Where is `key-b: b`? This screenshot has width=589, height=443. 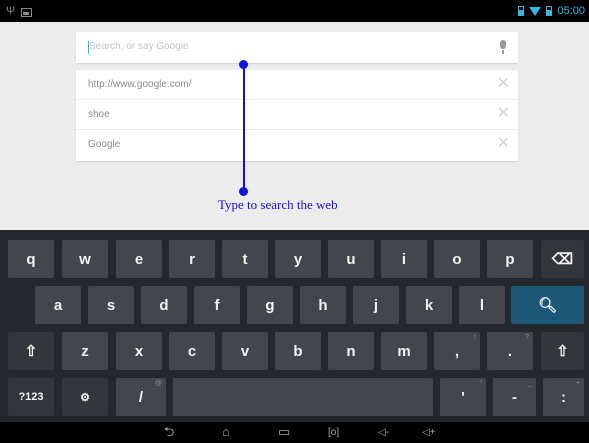
key-b: b is located at coordinates (298, 351).